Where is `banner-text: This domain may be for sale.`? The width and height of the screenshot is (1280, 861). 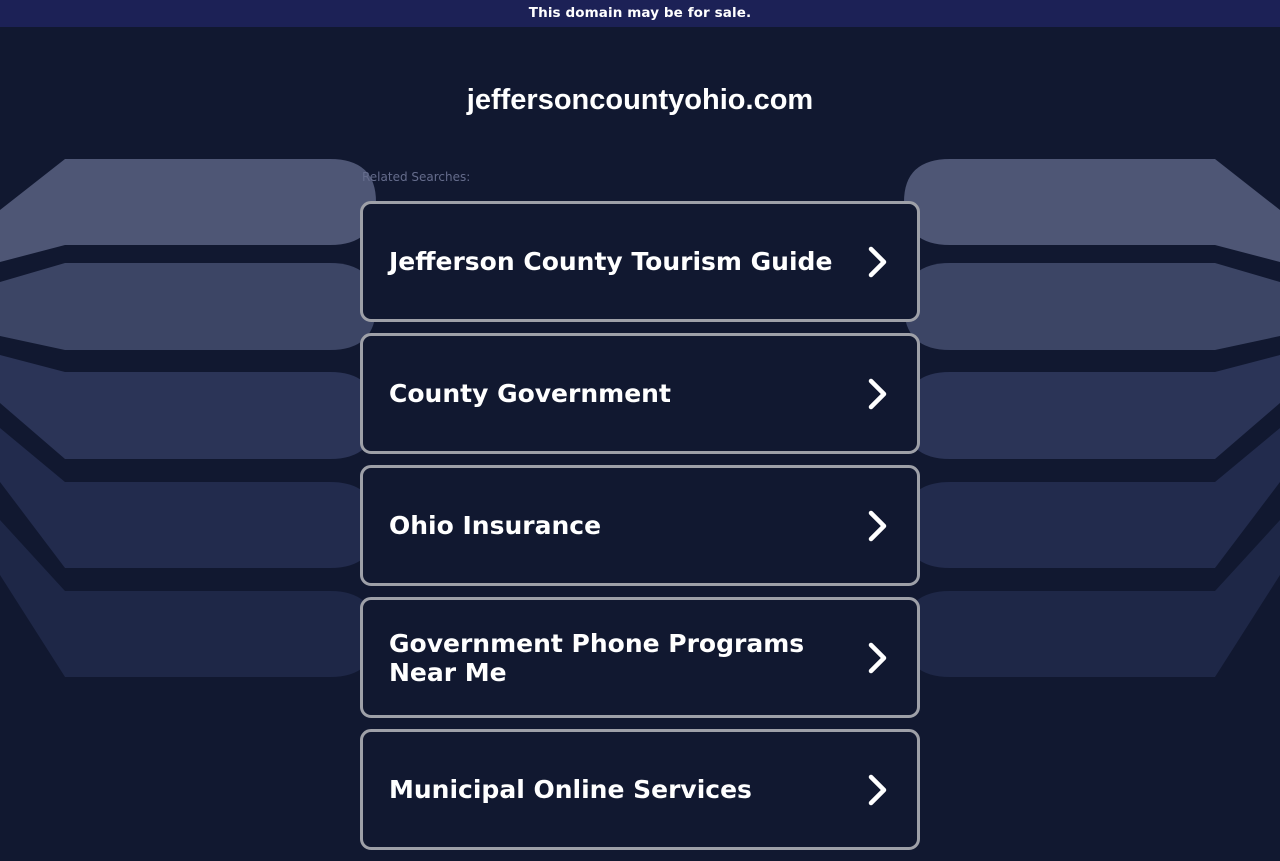
banner-text: This domain may be for sale. is located at coordinates (640, 13).